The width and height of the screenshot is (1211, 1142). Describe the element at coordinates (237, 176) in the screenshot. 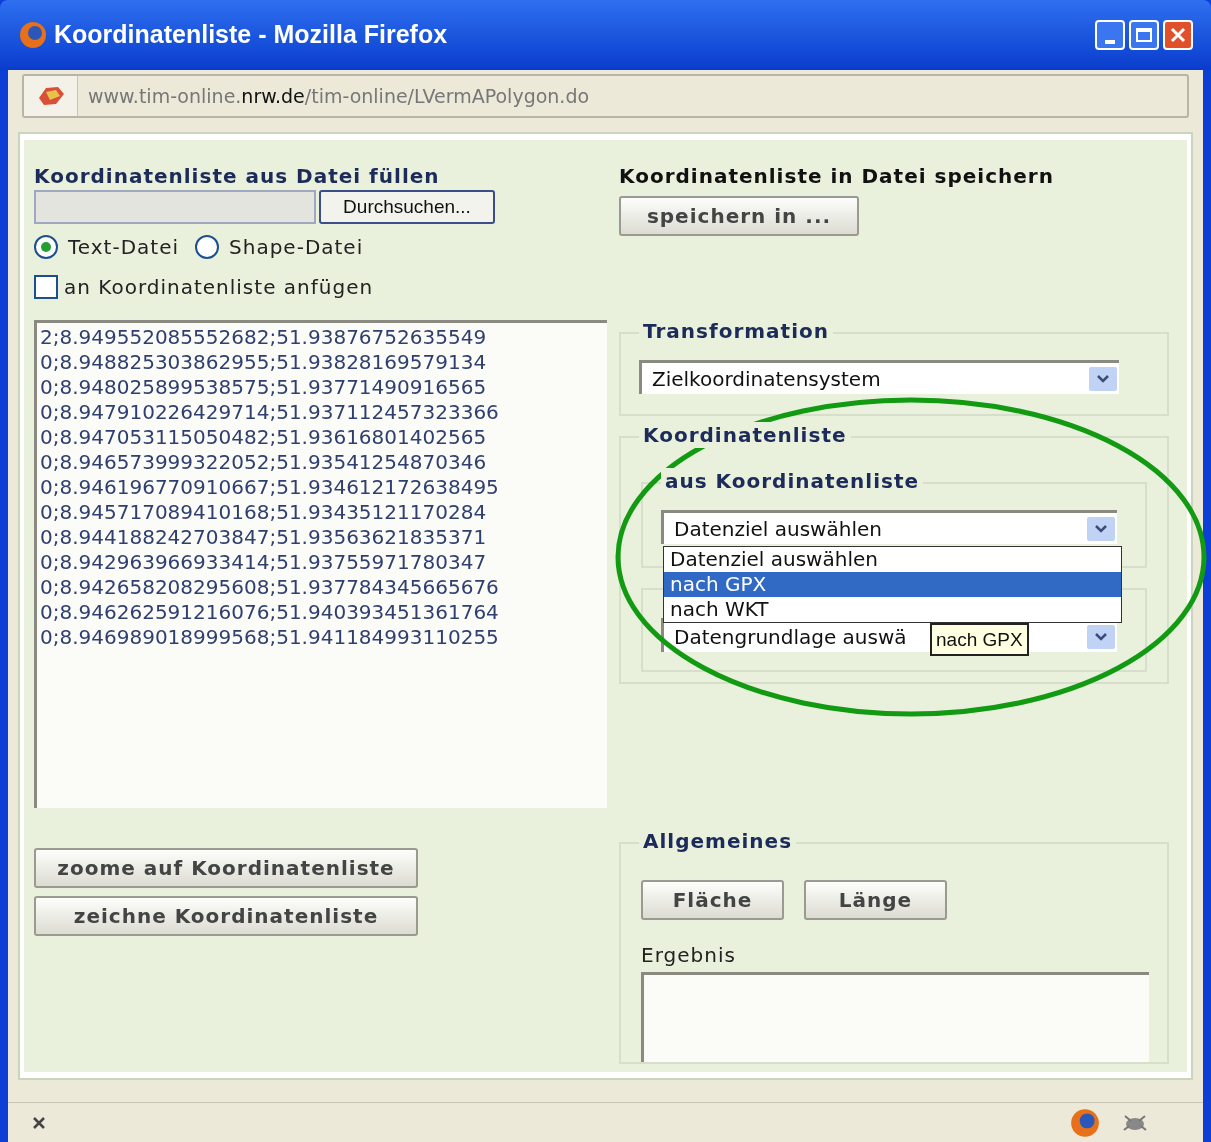

I see `section-heading: Koordinatenliste aus Datei füllen` at that location.